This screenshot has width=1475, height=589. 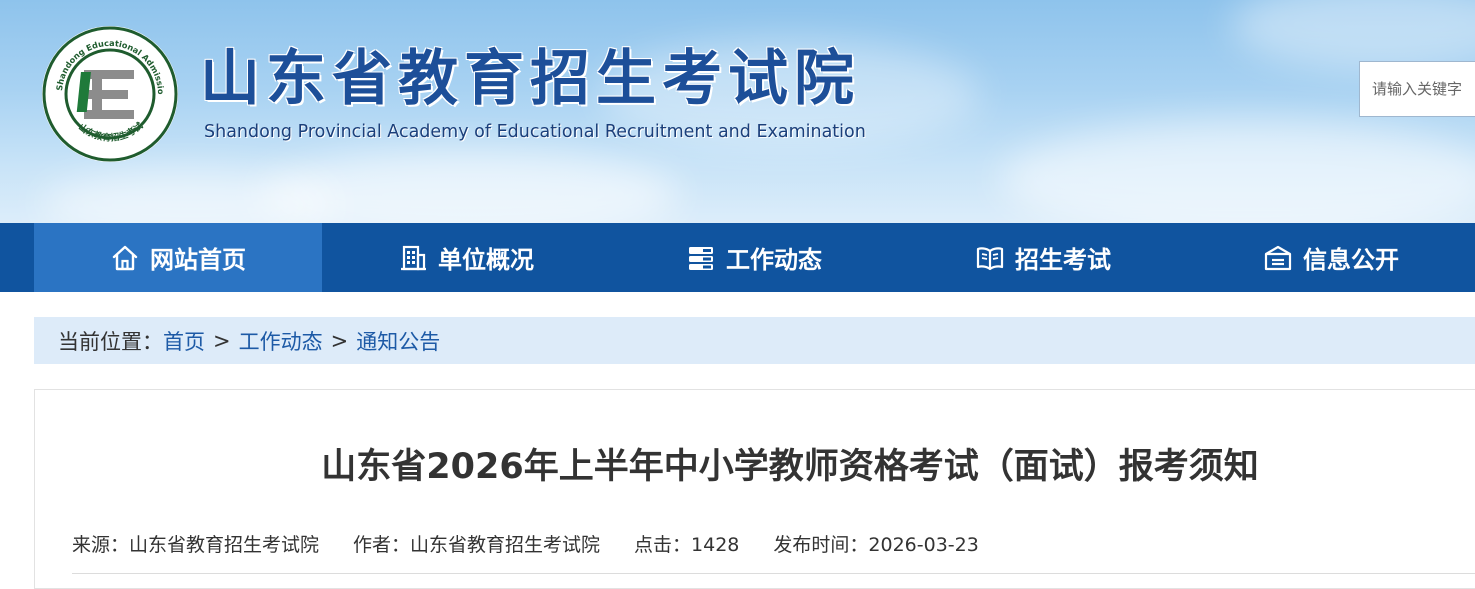 I want to click on nav-item-news: 工作动态, so click(x=754, y=257).